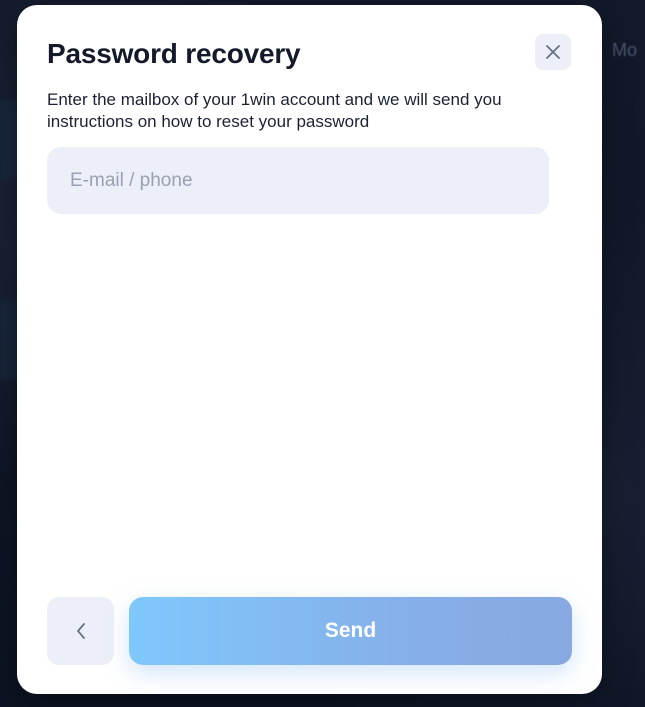  I want to click on back-button, so click(80, 631).